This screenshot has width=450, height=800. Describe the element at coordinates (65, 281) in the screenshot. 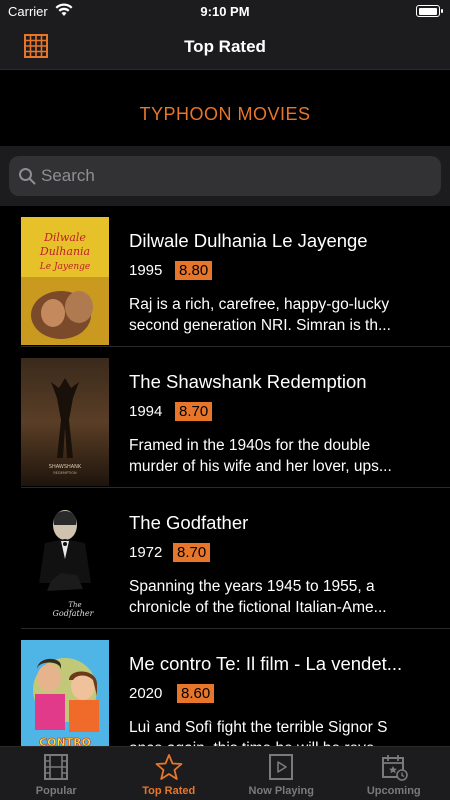

I see `movie-poster: Dilwale Dulhania Le Jayenge` at that location.